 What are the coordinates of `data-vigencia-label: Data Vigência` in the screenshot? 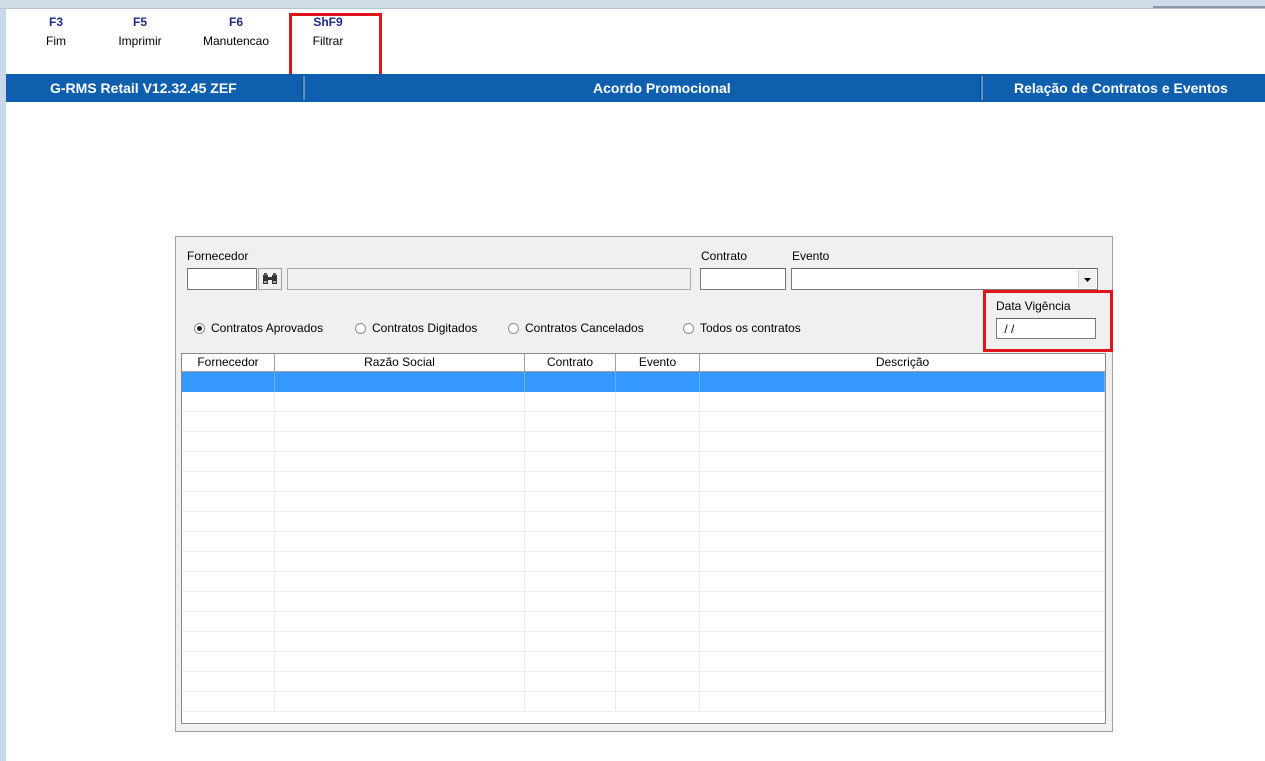 It's located at (1033, 306).